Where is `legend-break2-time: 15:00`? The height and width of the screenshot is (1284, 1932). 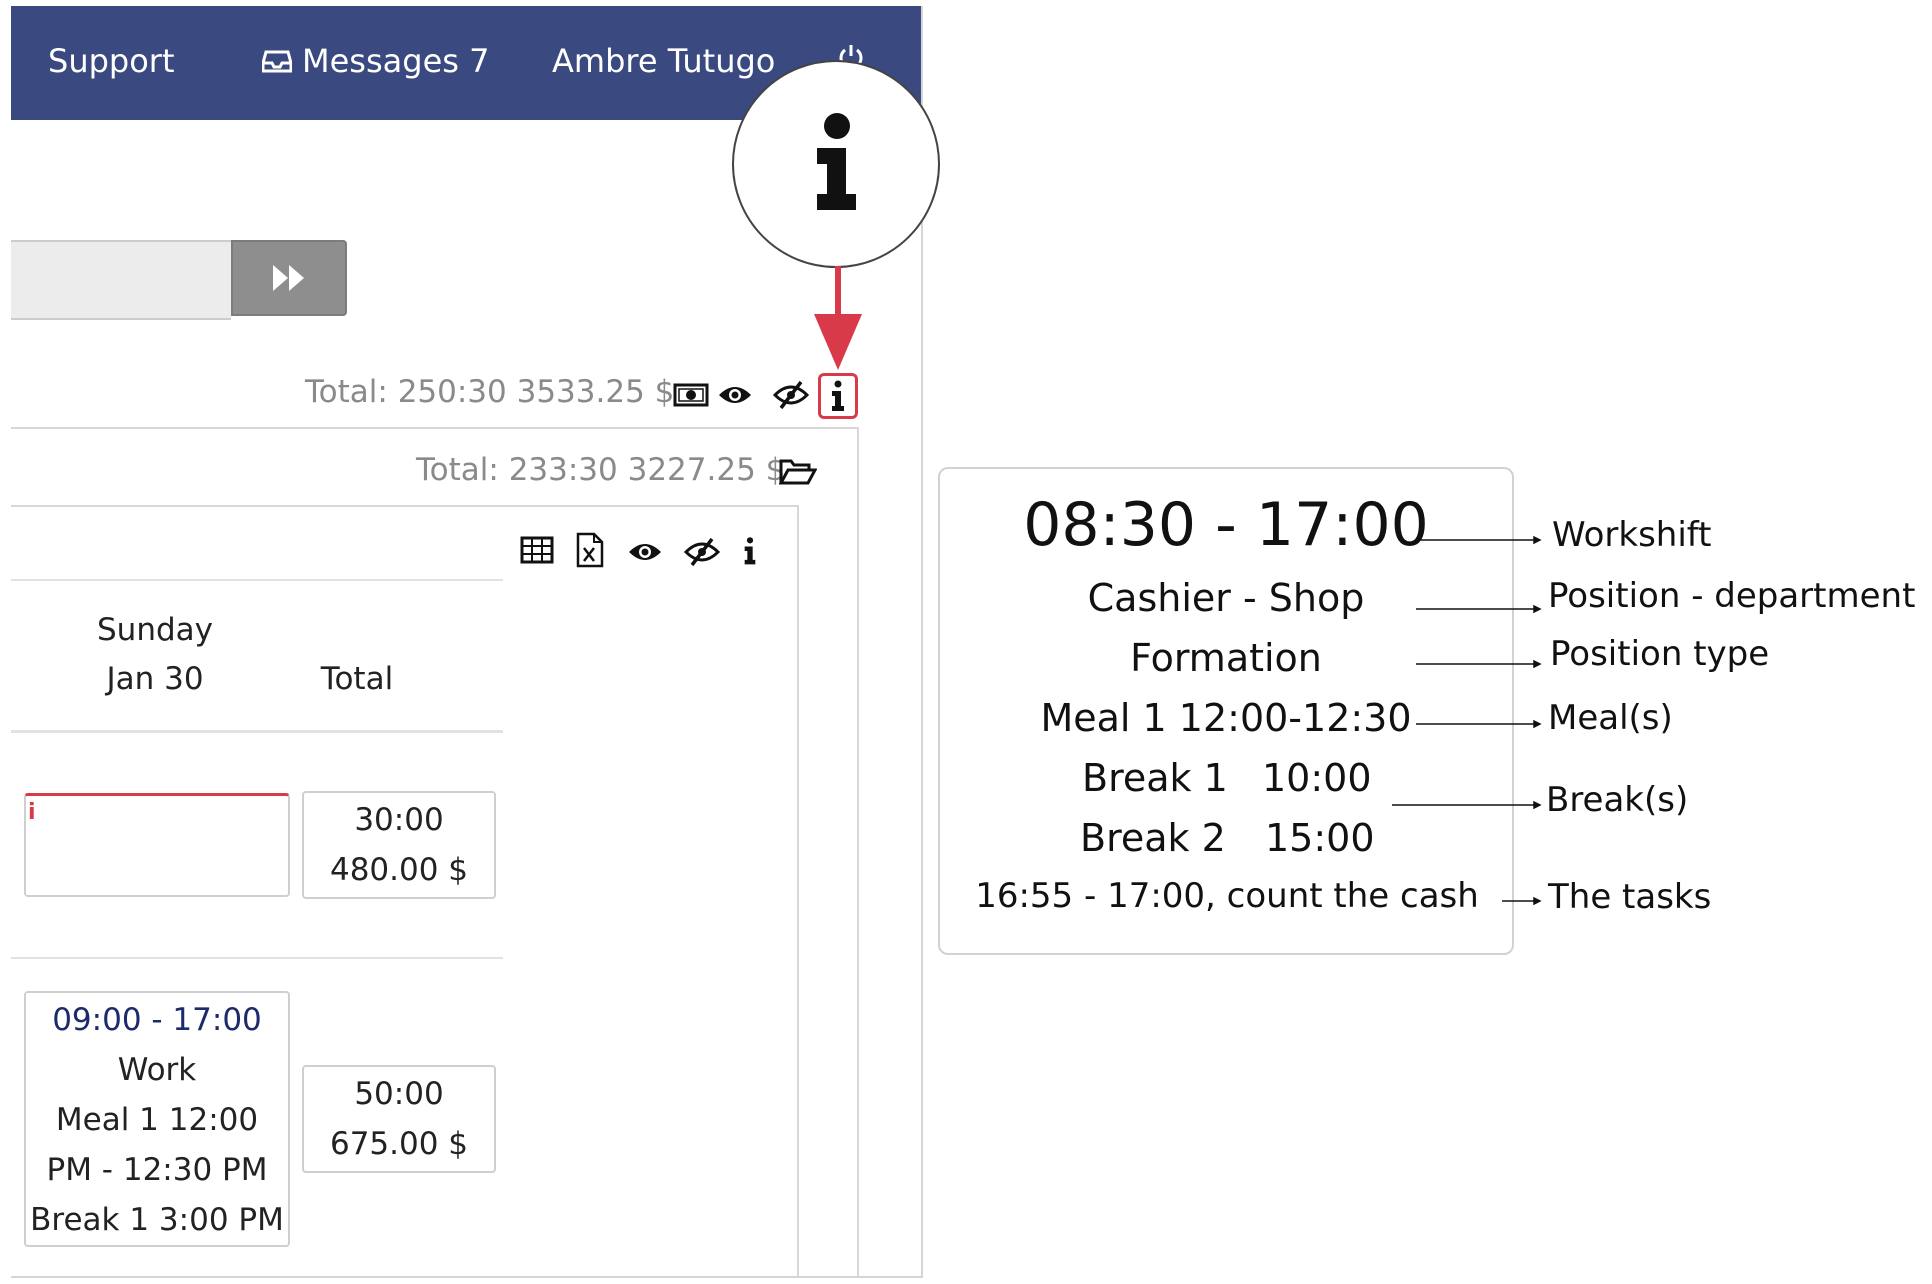
legend-break2-time: 15:00 is located at coordinates (1320, 838).